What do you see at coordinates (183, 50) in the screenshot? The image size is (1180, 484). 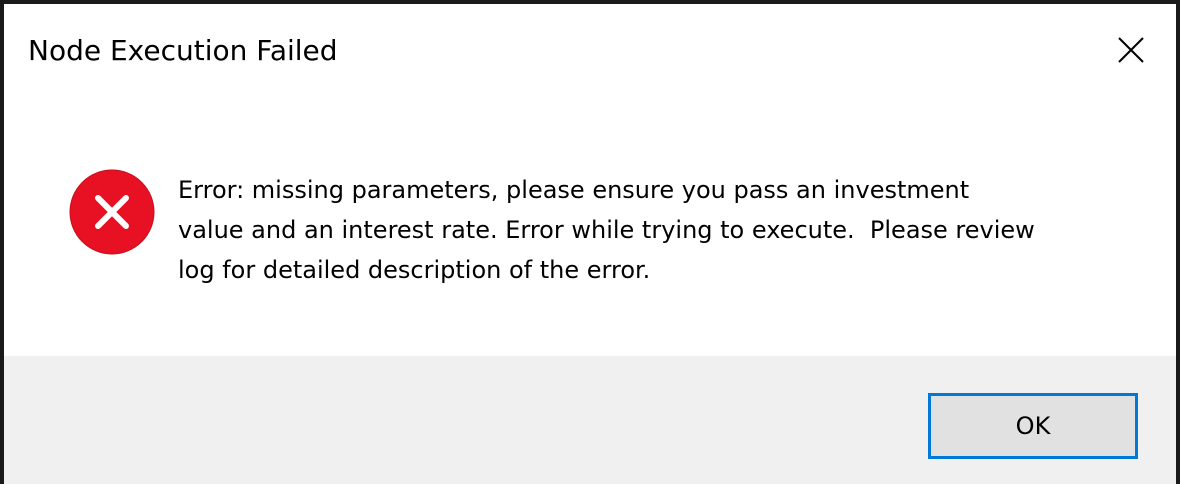 I see `dialog-title: Node Execution Failed` at bounding box center [183, 50].